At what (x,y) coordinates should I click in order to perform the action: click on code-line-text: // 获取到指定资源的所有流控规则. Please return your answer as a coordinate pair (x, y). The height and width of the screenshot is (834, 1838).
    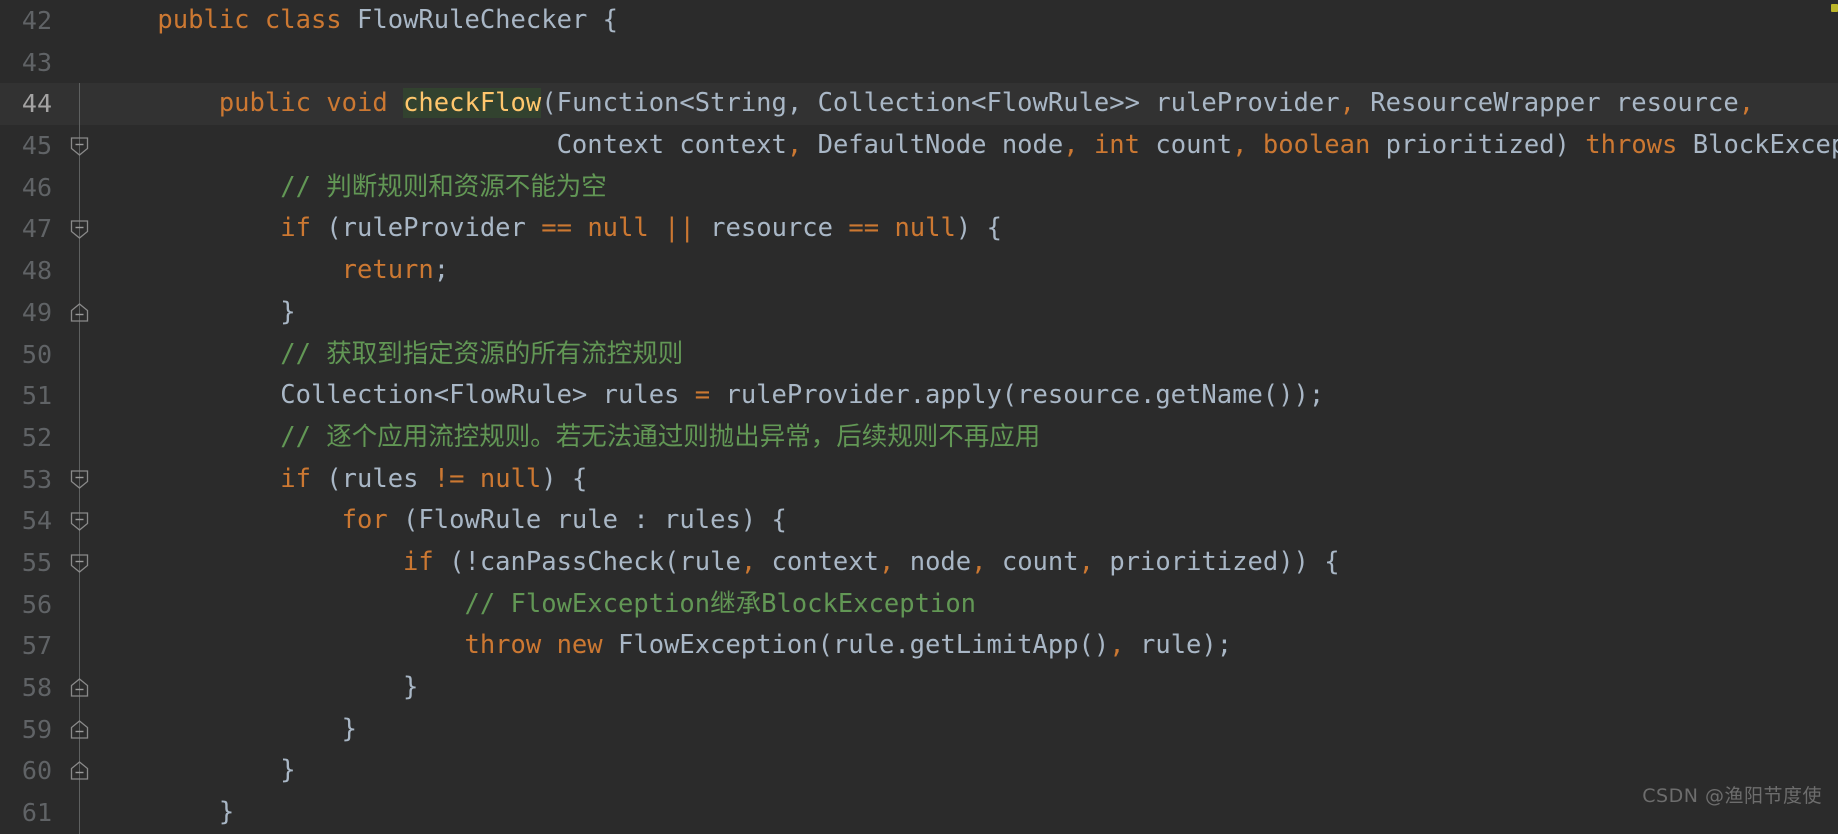
    Looking at the image, I should click on (967, 355).